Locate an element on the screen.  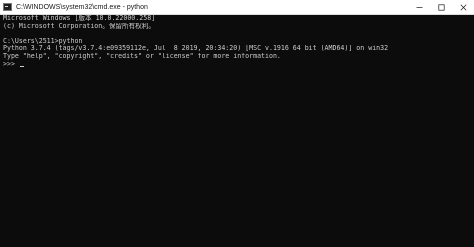
window-controls is located at coordinates (441, 7).